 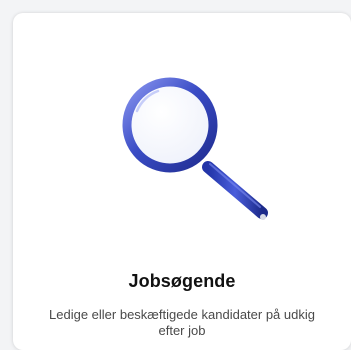 What do you see at coordinates (182, 281) in the screenshot?
I see `card-title: Jobsøgende` at bounding box center [182, 281].